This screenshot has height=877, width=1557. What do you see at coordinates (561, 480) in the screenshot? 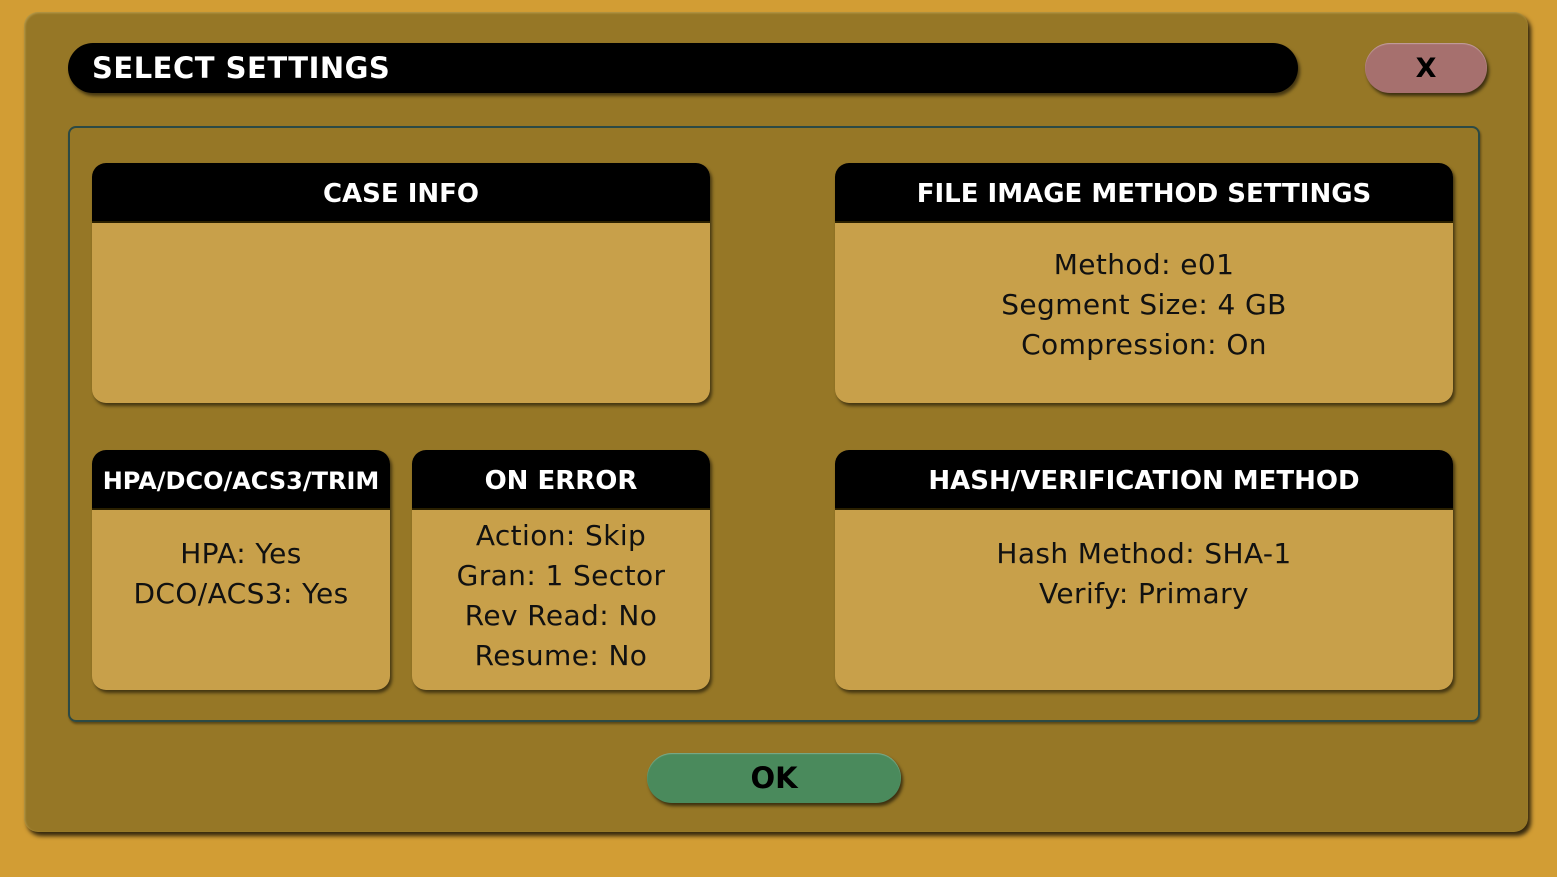
I see `on-error-header: ON ERROR` at bounding box center [561, 480].